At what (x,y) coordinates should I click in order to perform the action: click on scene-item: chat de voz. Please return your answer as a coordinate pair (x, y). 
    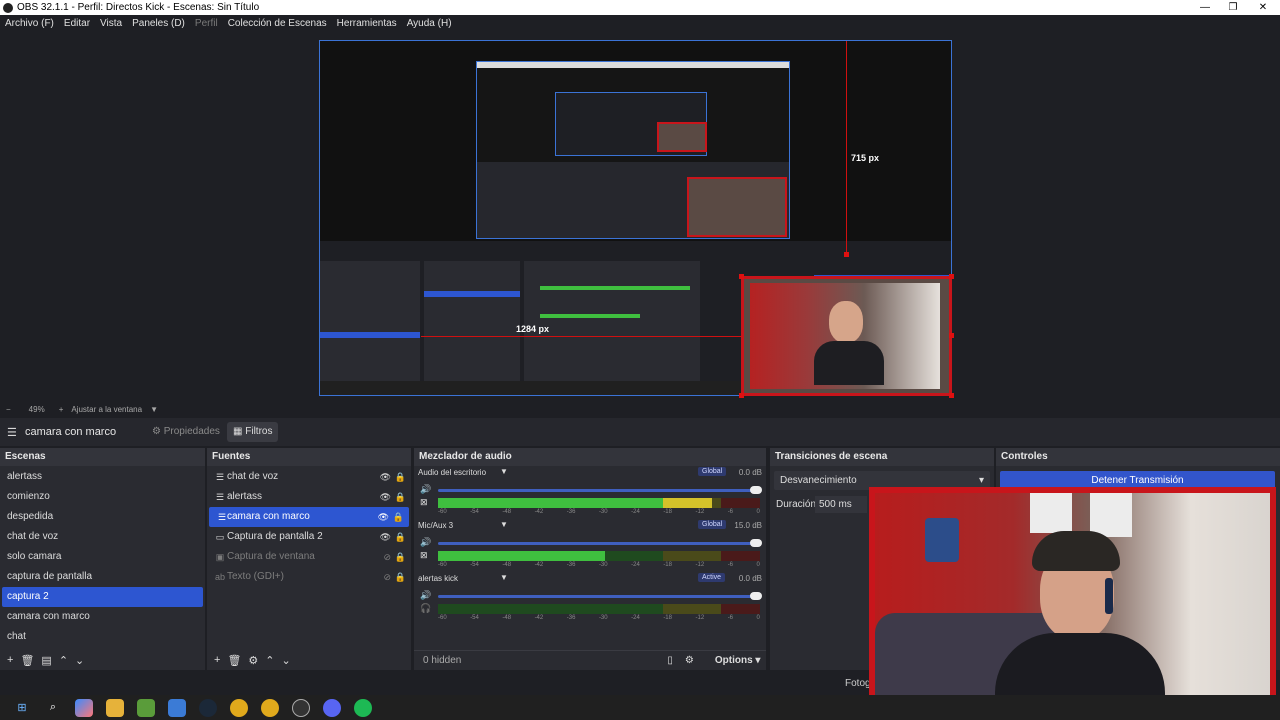
    Looking at the image, I should click on (102, 537).